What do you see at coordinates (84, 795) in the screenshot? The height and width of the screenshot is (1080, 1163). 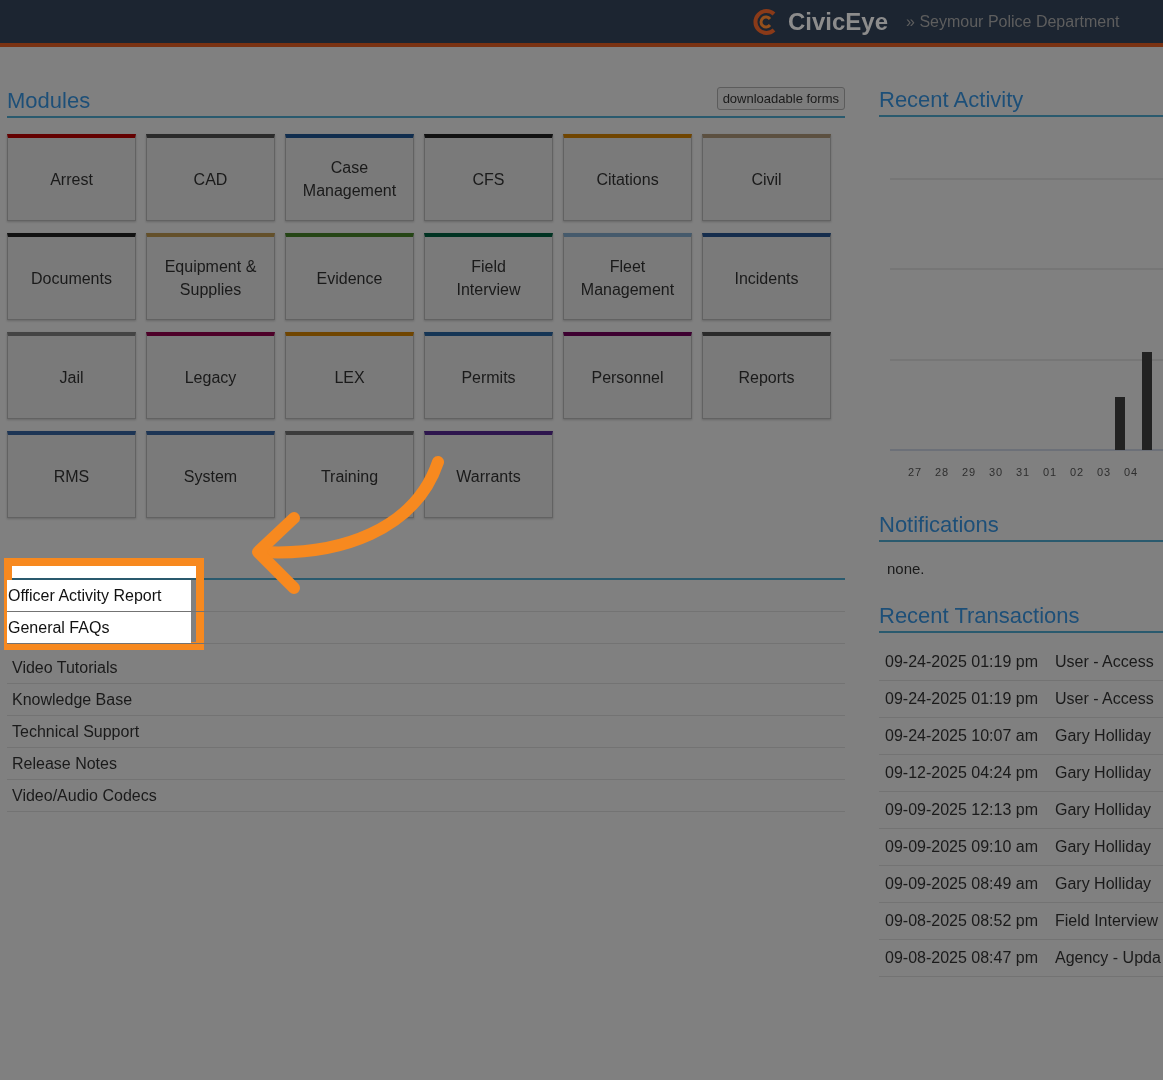 I see `resource-link: Video/Audio Codecs` at bounding box center [84, 795].